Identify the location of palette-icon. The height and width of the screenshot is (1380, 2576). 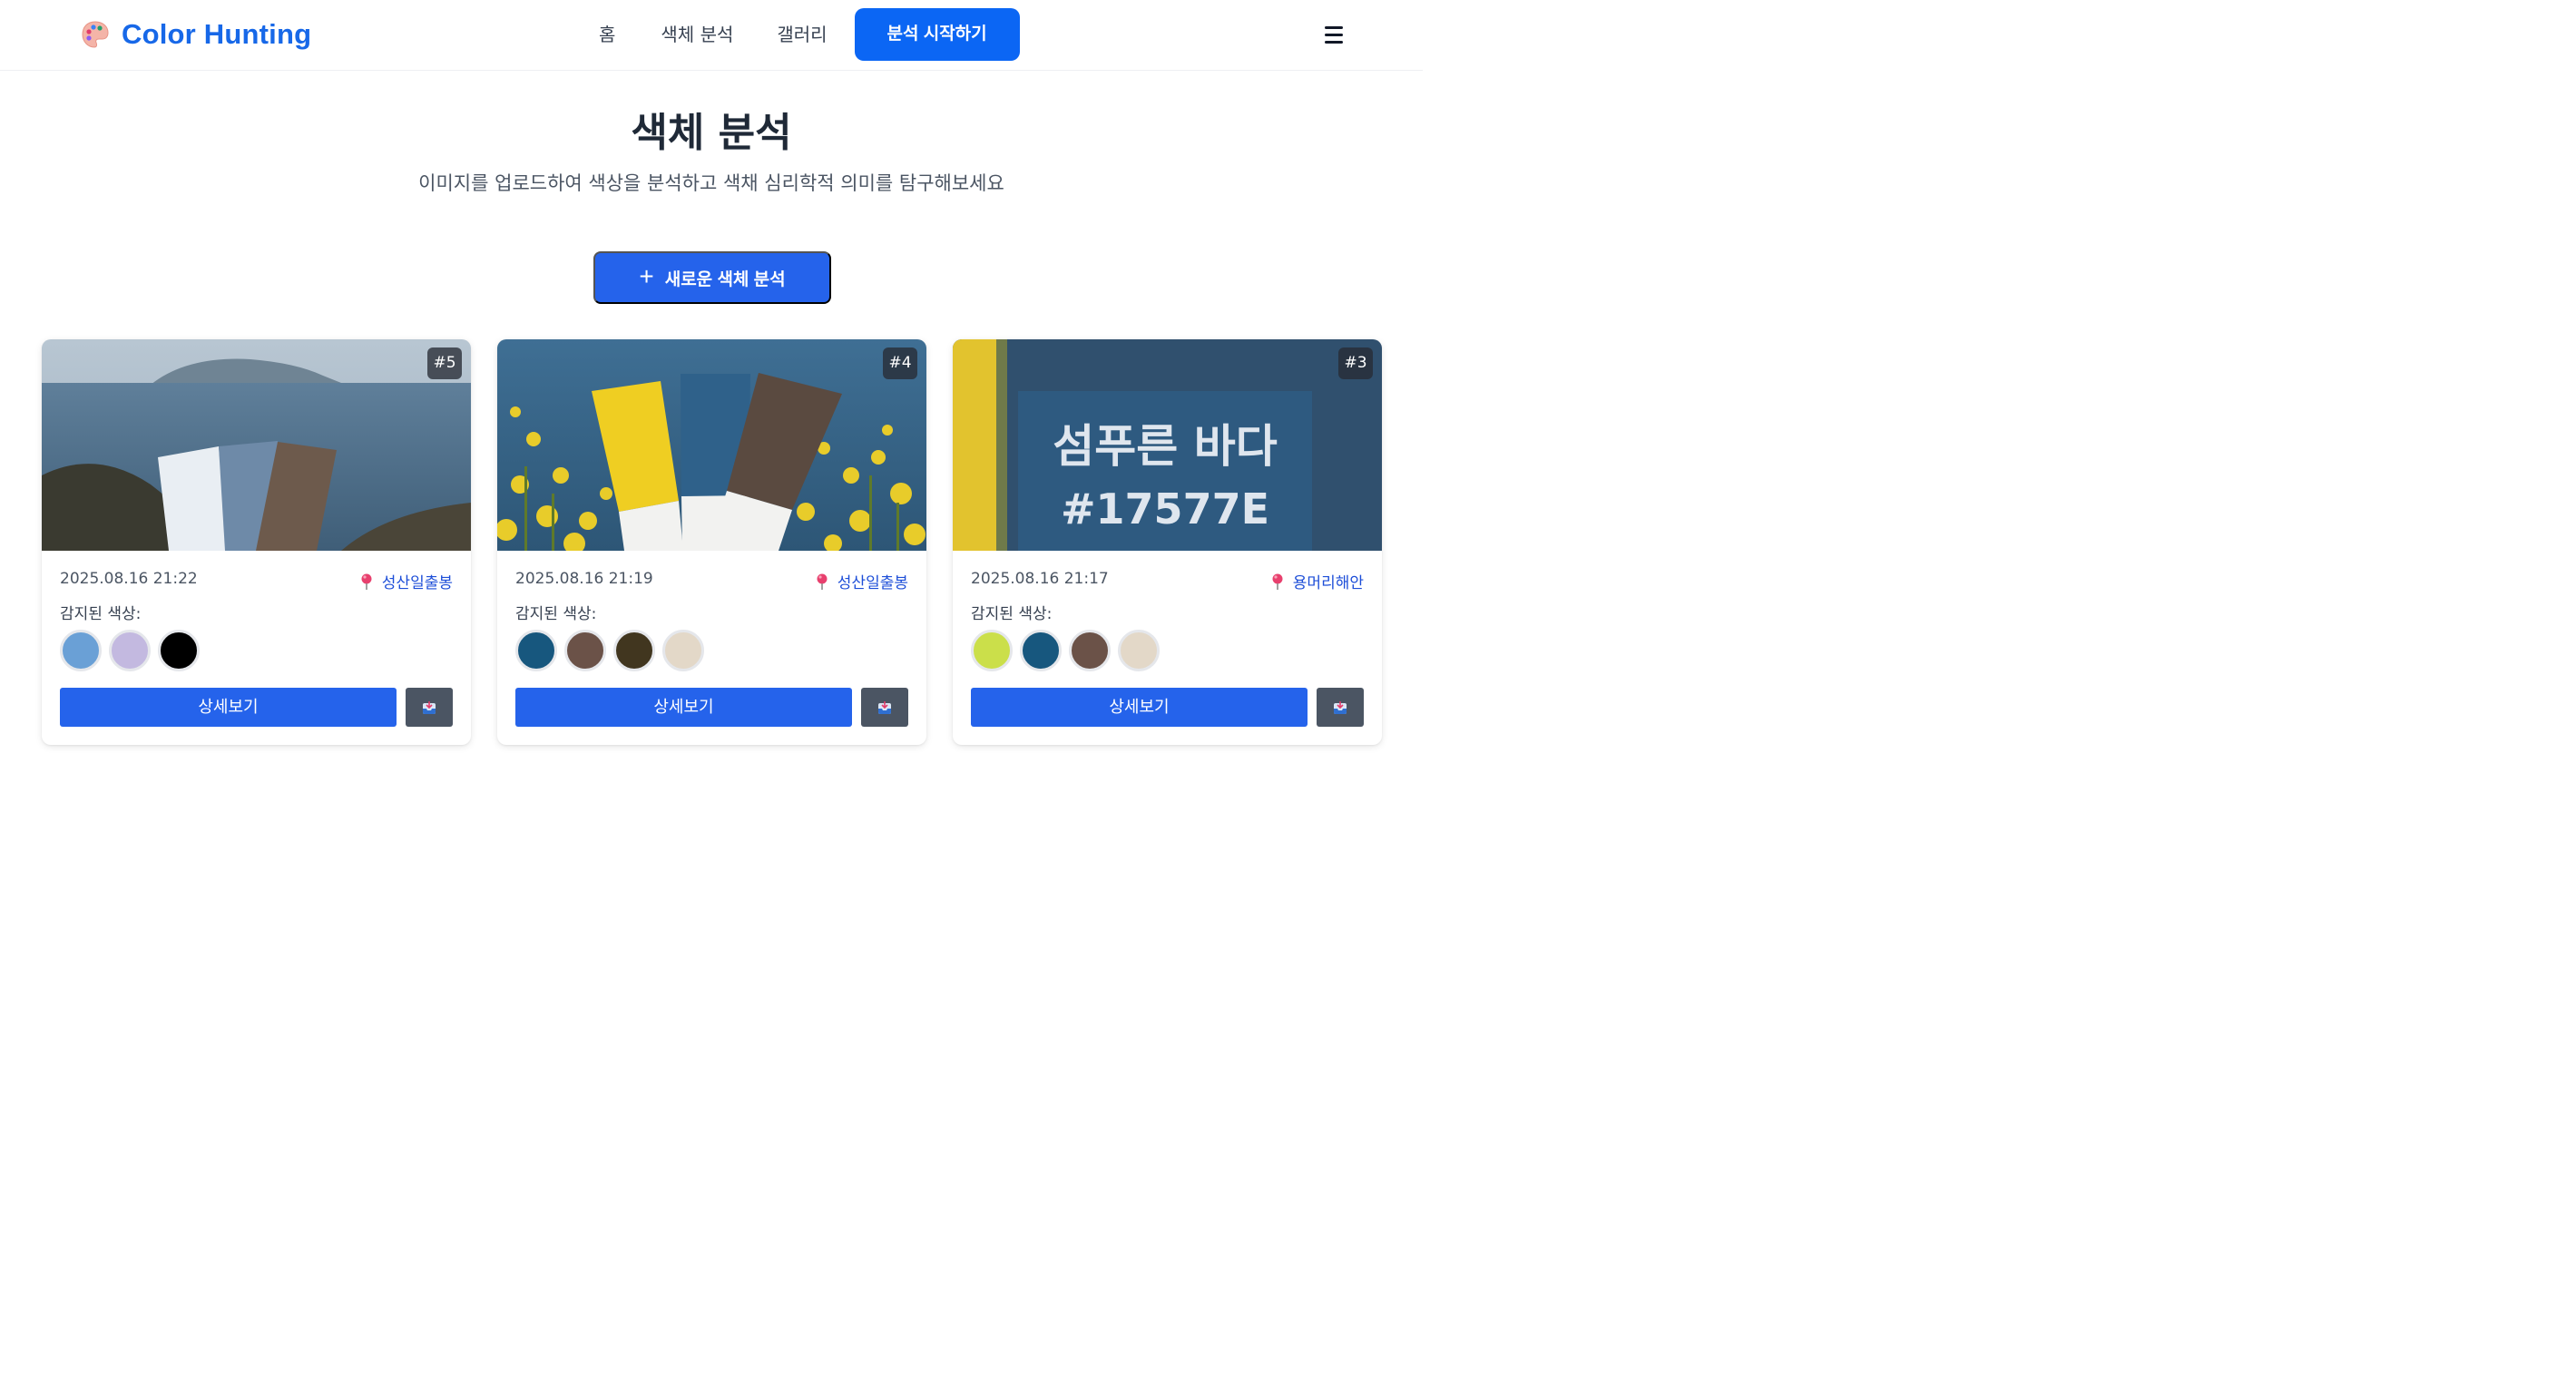
(95, 34).